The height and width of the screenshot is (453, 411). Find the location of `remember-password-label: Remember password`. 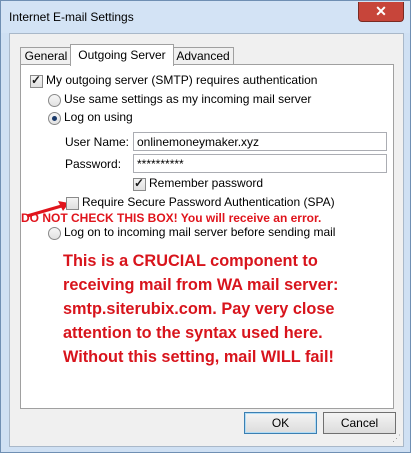

remember-password-label: Remember password is located at coordinates (206, 183).